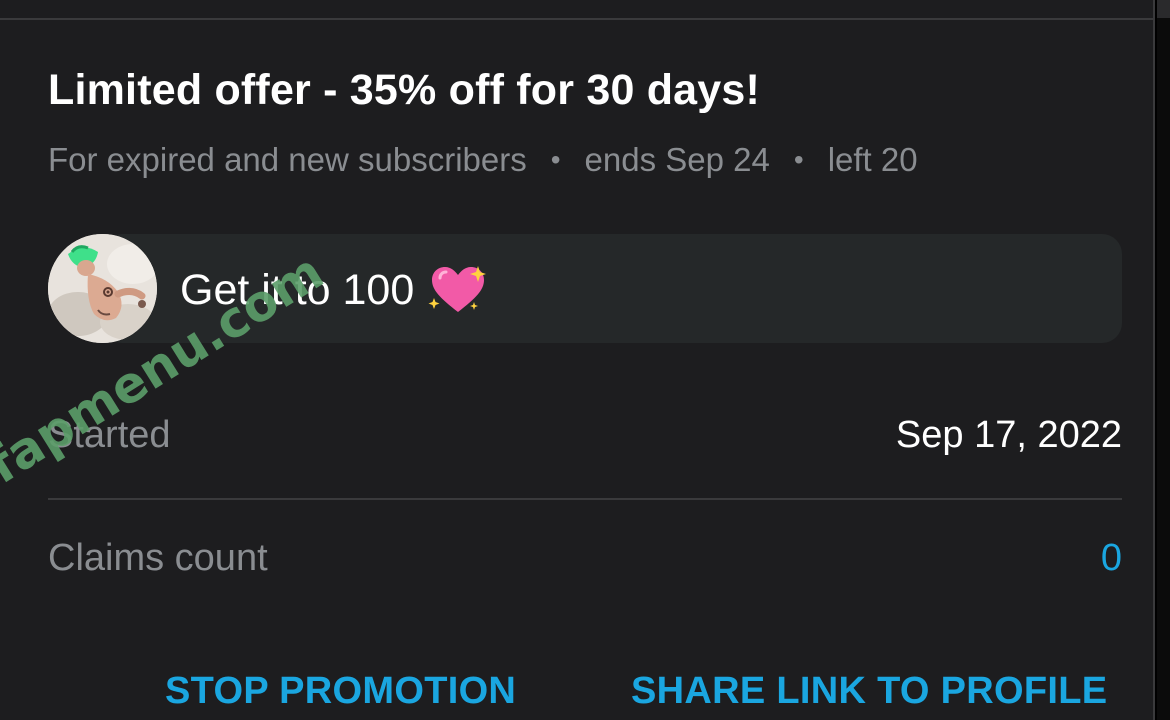 This screenshot has height=720, width=1170. I want to click on message-text: Get it to 100, so click(297, 289).